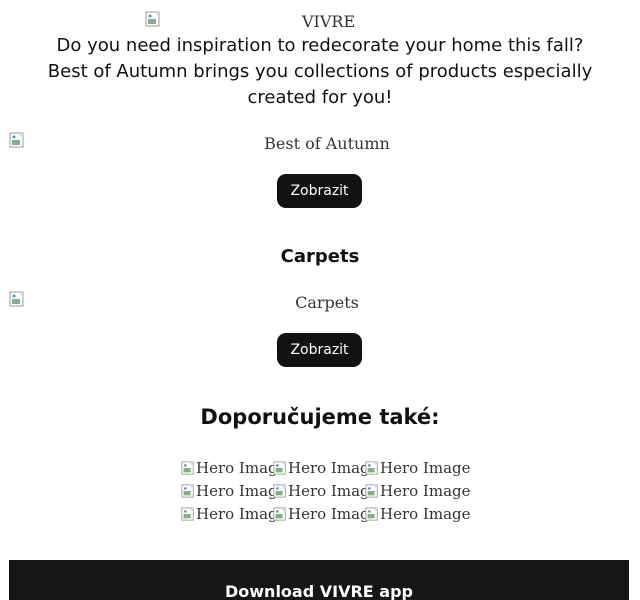 The height and width of the screenshot is (600, 640). I want to click on zobrazit-button-best-of-autumn: Zobrazit, so click(319, 191).